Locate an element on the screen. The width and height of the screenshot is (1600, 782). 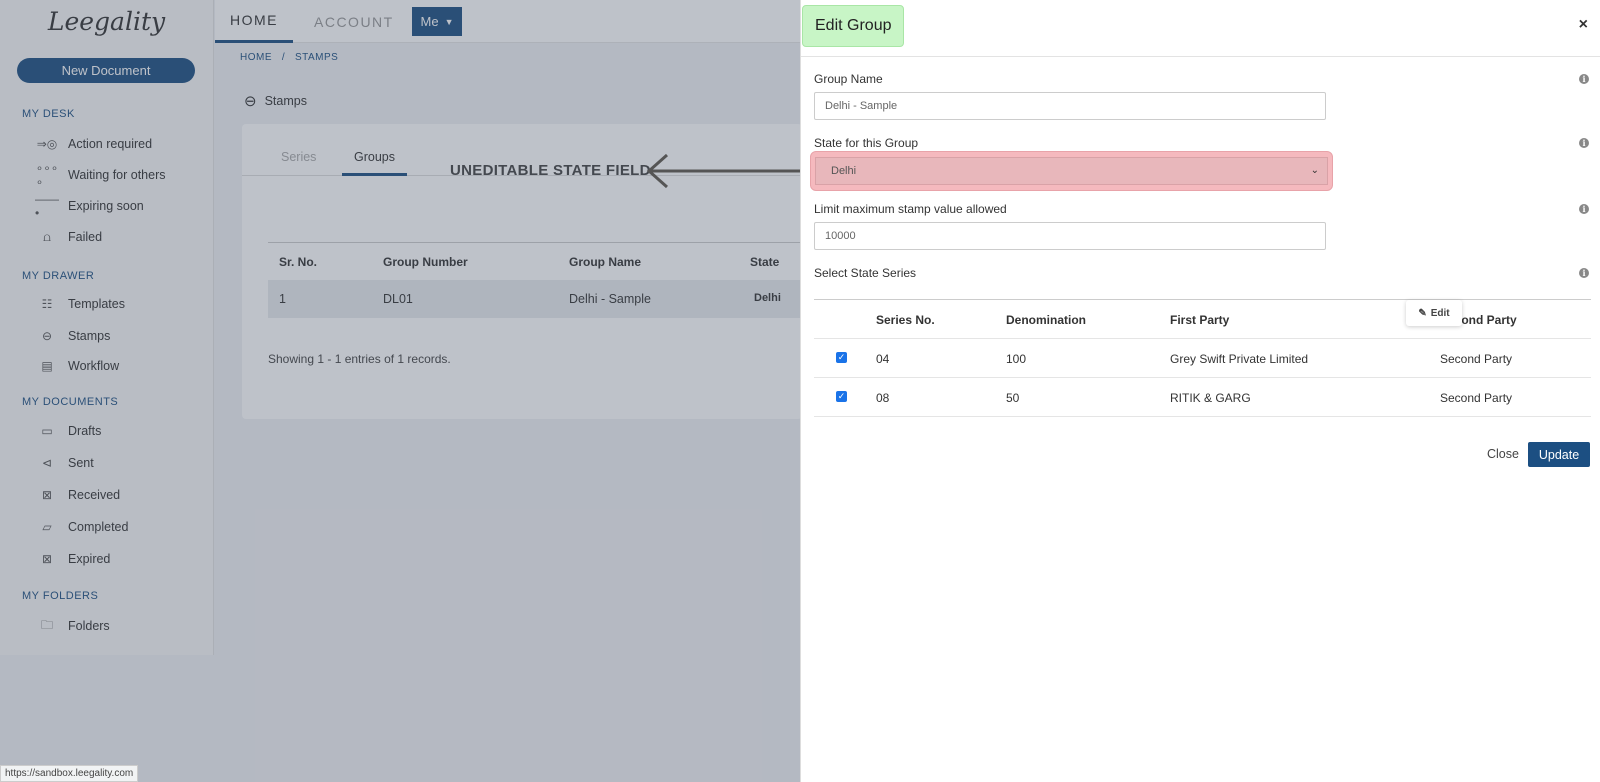
state-select-value: Delhi is located at coordinates (844, 171).